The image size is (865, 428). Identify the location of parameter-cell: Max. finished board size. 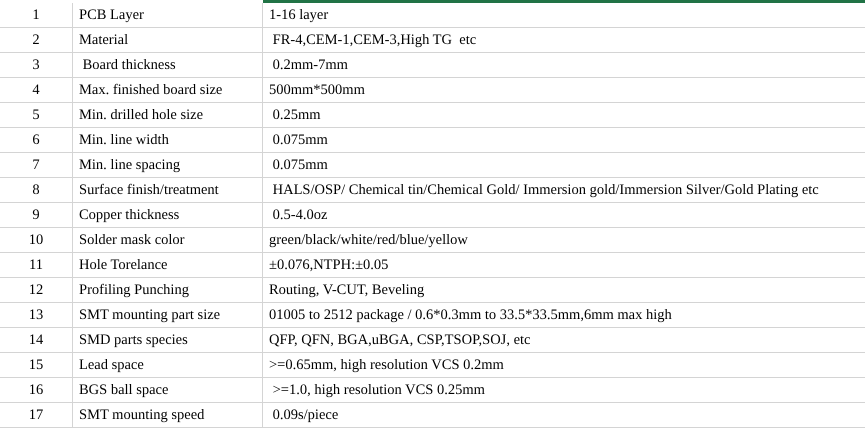
(168, 90).